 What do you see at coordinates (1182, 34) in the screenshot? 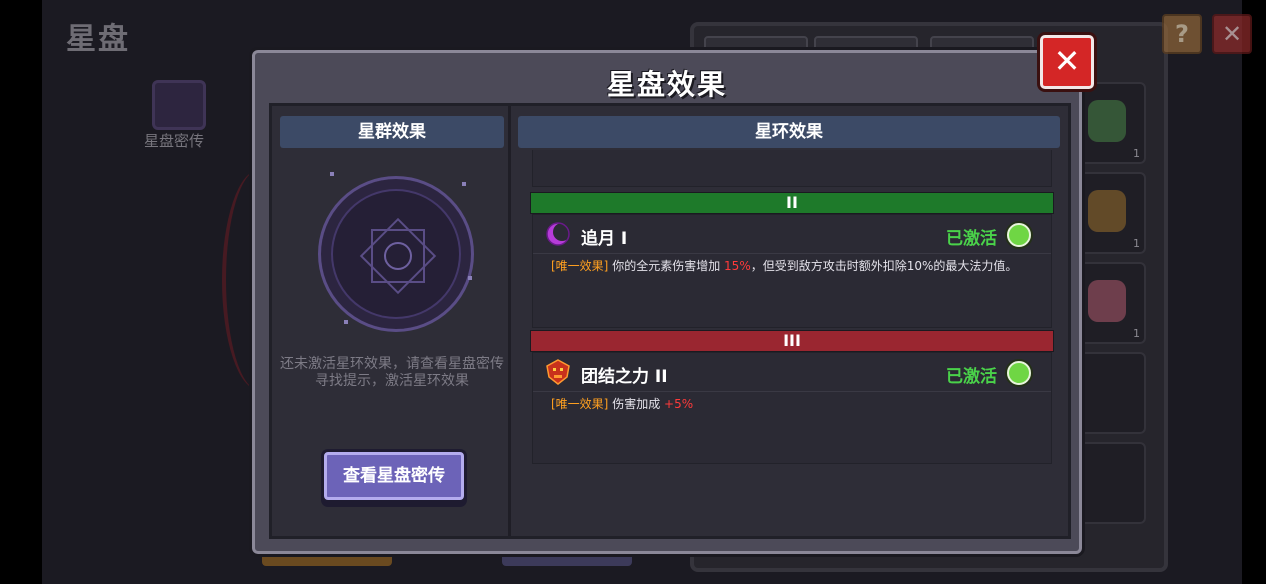
I see `help-button: ?` at bounding box center [1182, 34].